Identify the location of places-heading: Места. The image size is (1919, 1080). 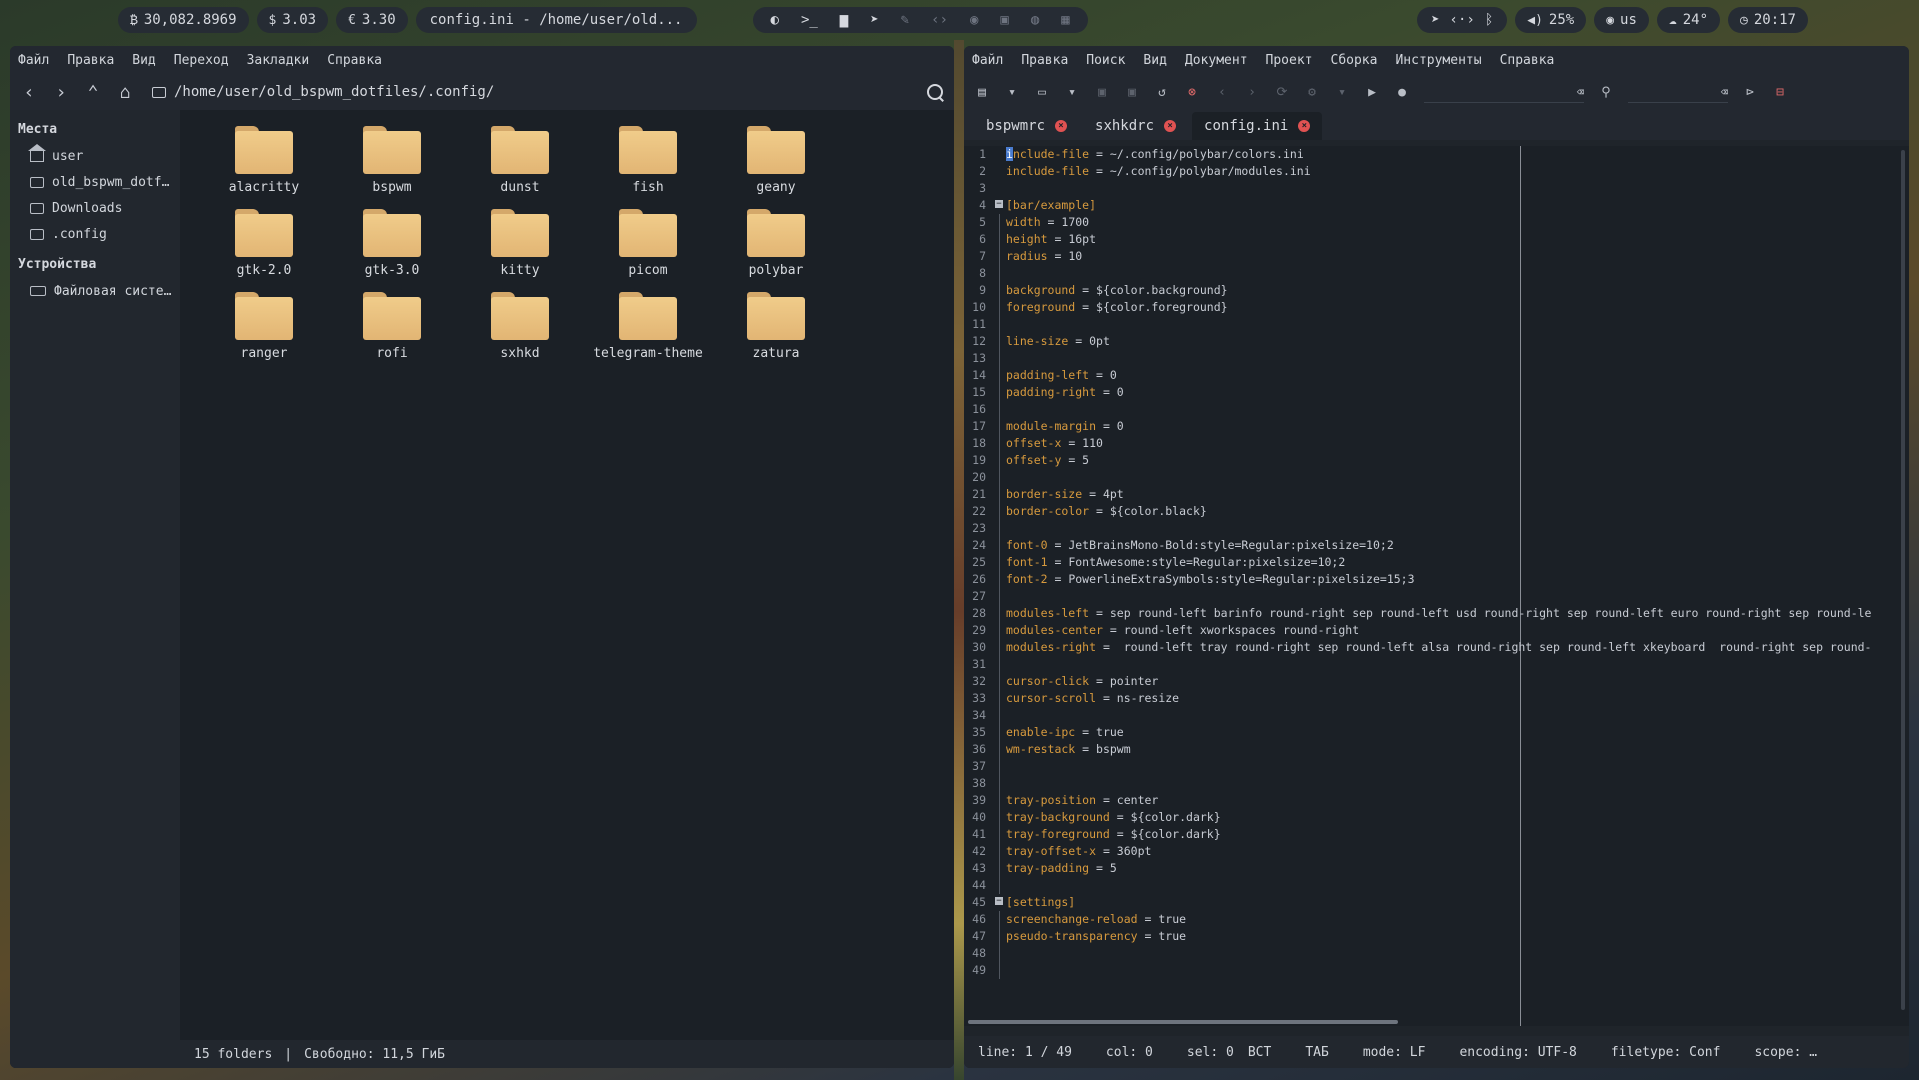
(38, 129).